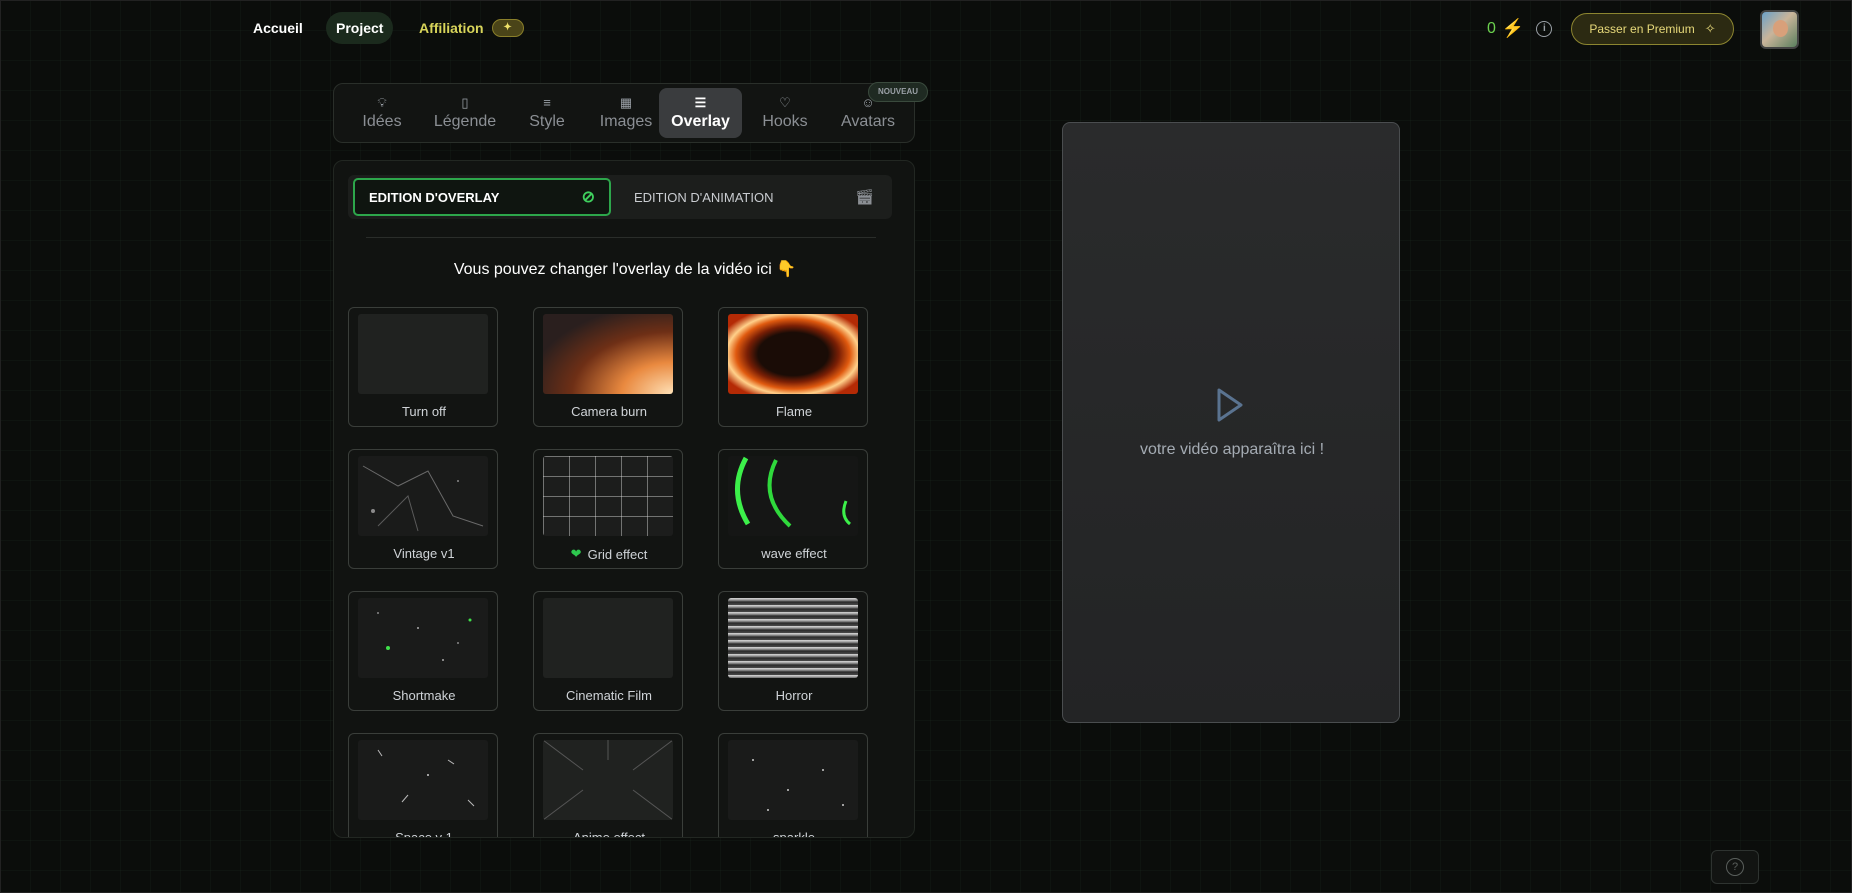  I want to click on tab-label: Hooks, so click(785, 121).